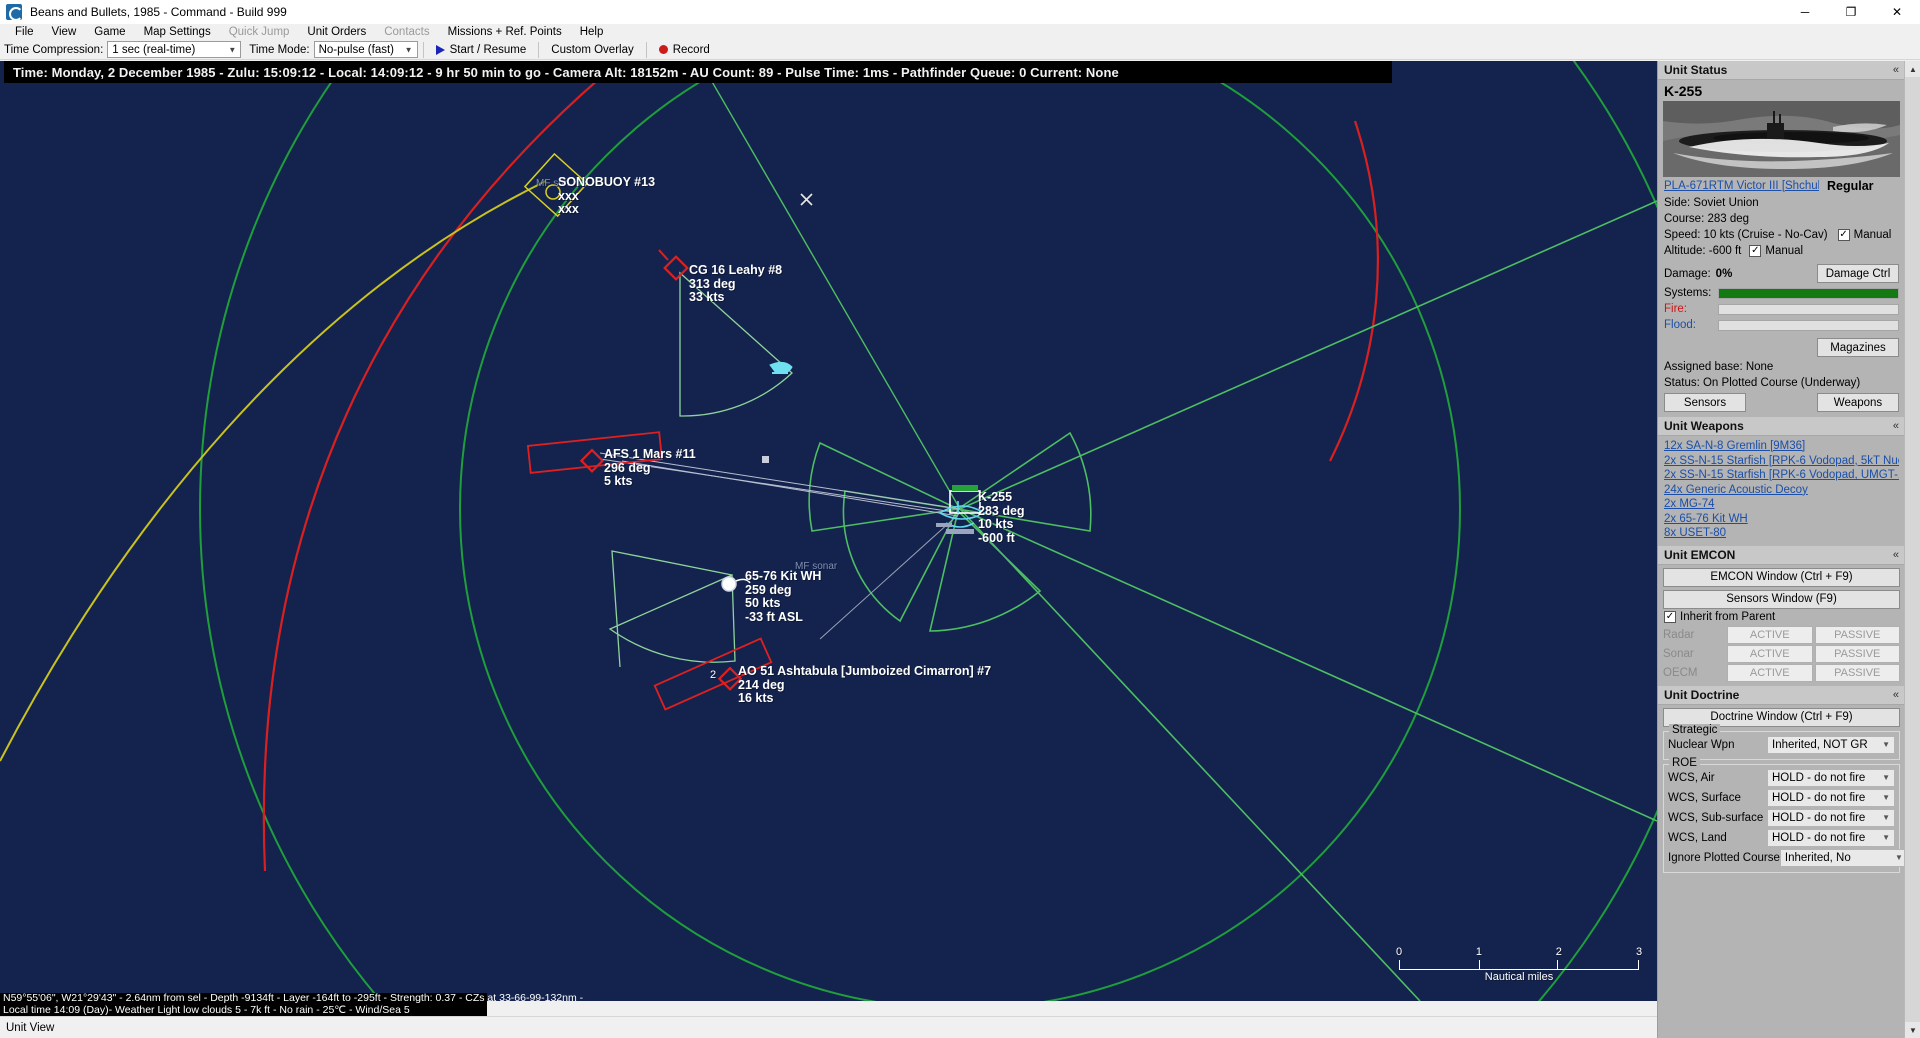  I want to click on time-mode-label: Time Mode:, so click(279, 49).